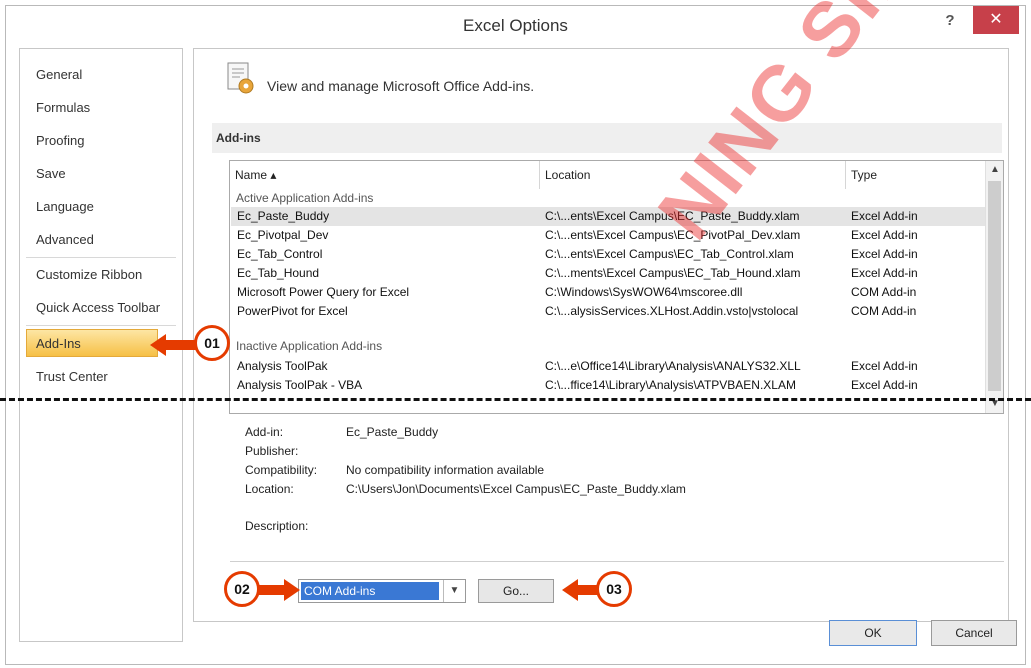  Describe the element at coordinates (279, 590) in the screenshot. I see `callout-arrow-right-icon` at that location.